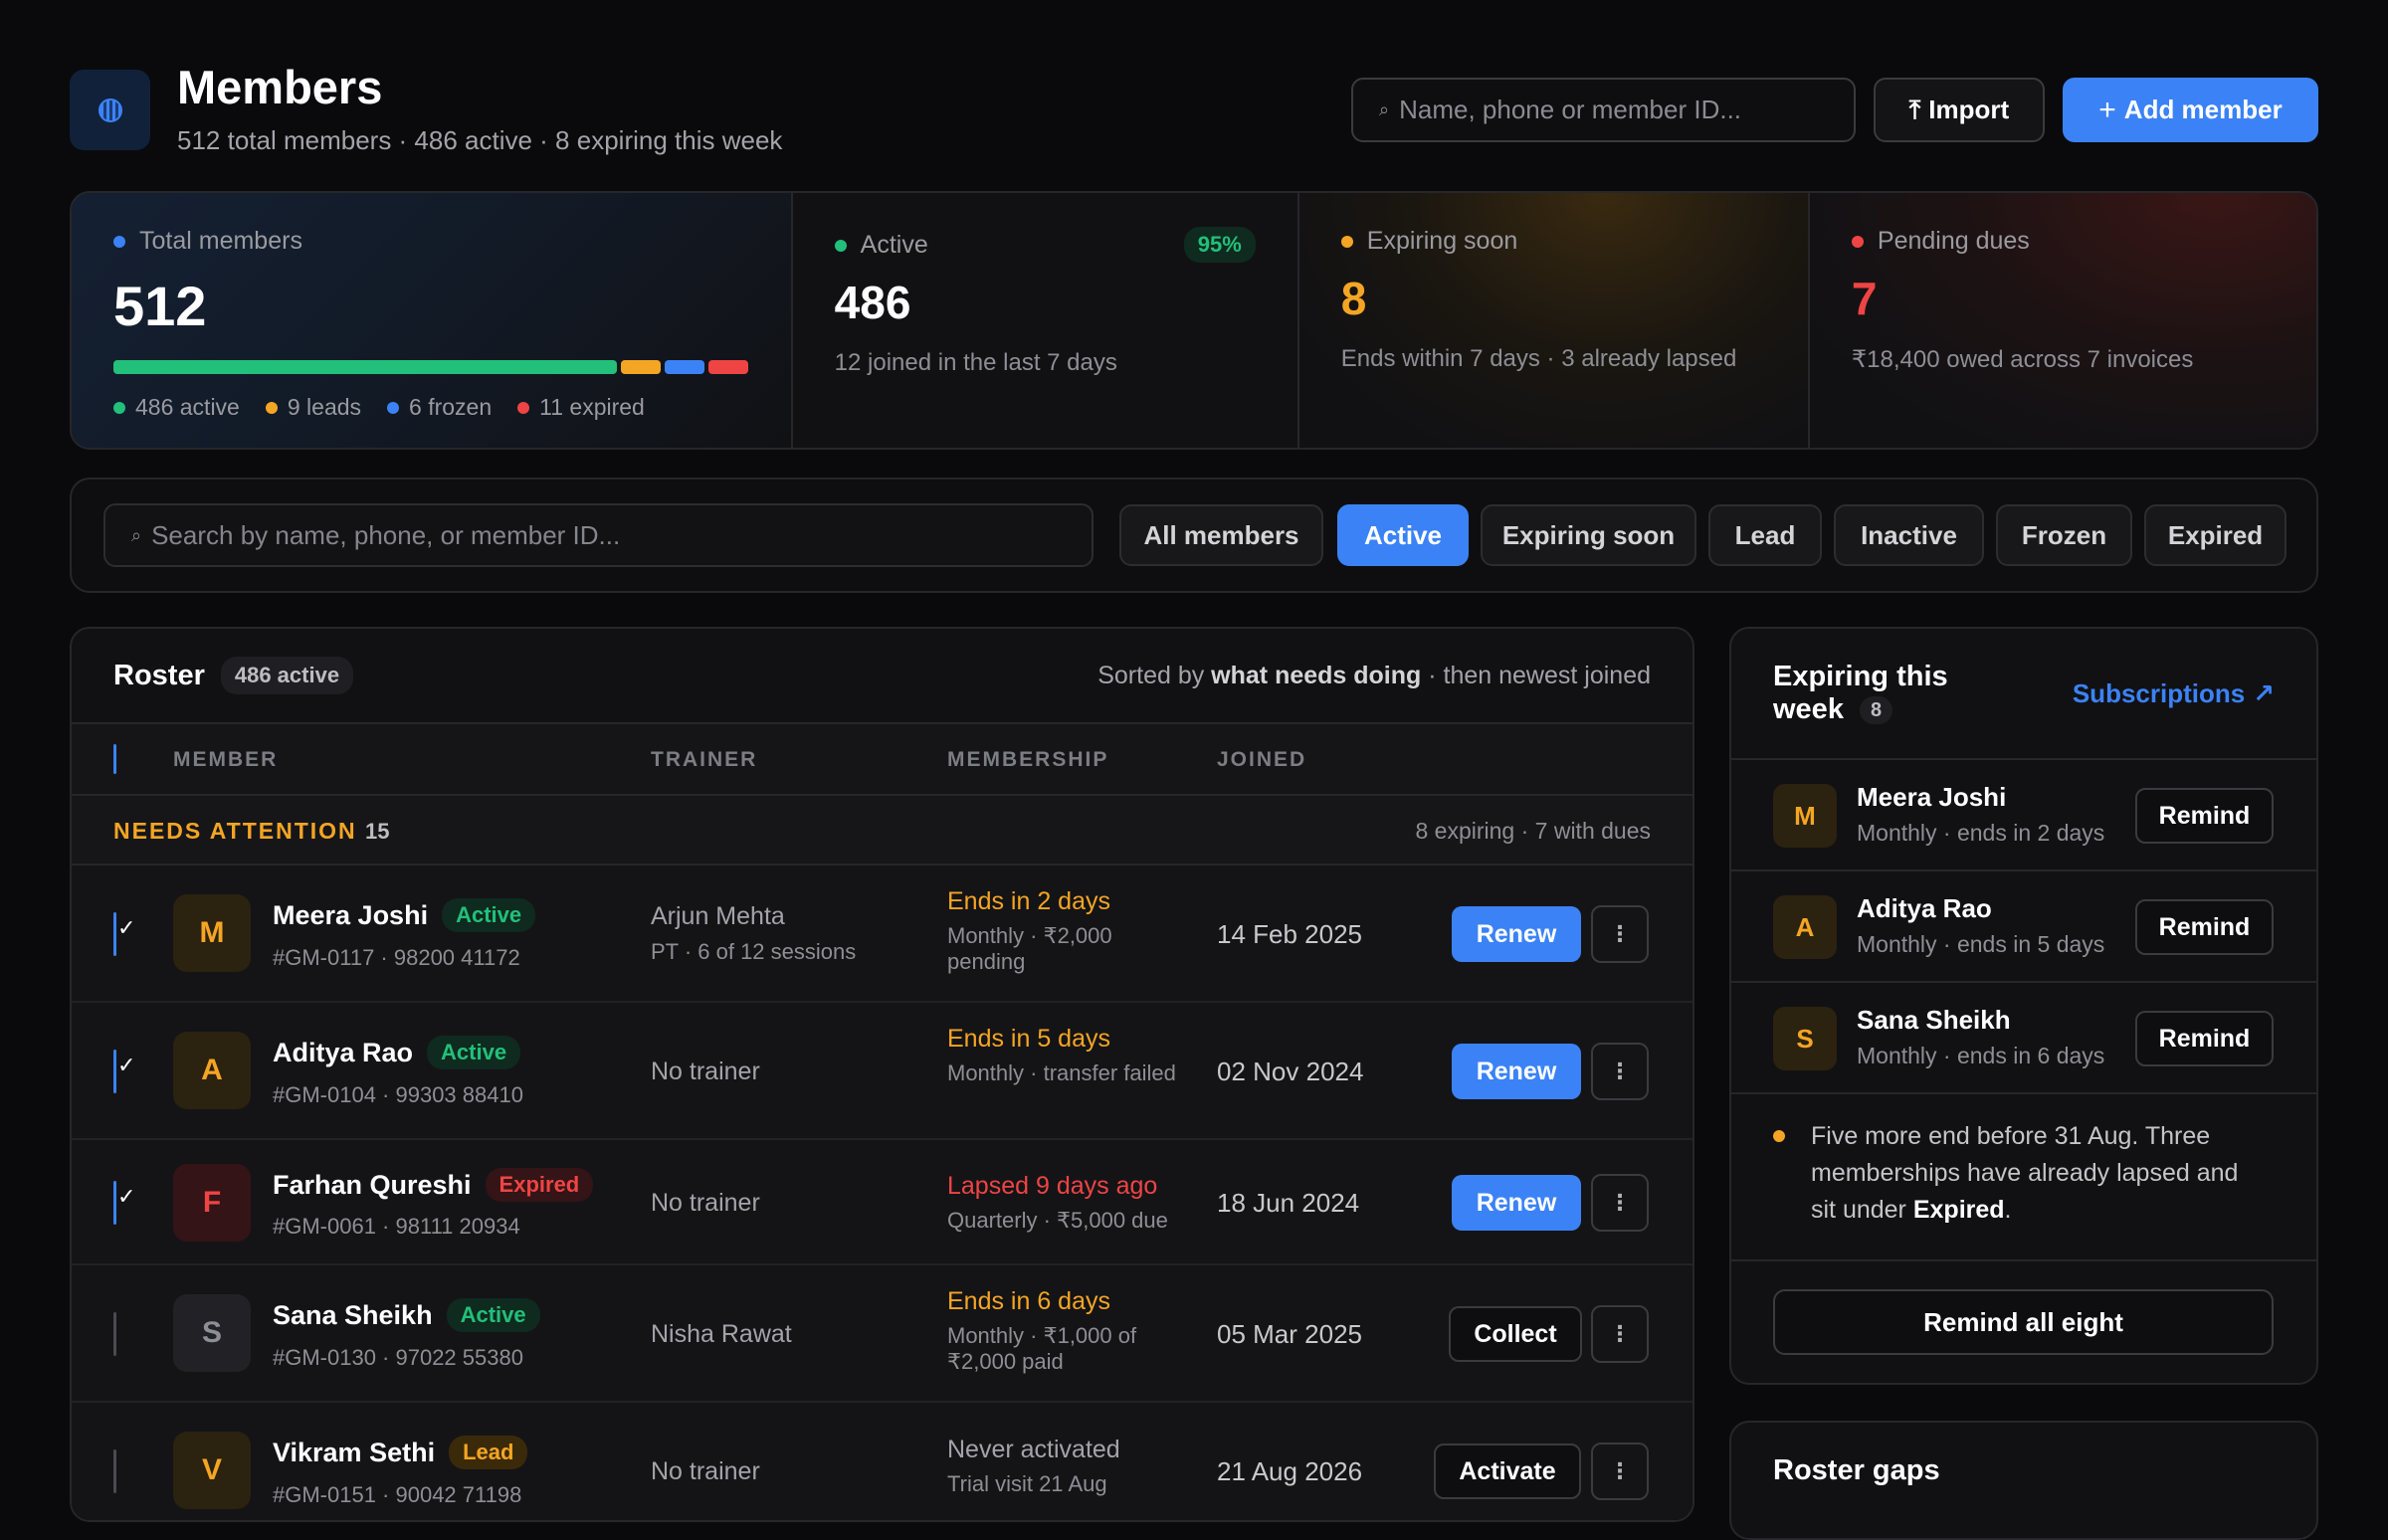 This screenshot has height=1540, width=2388. I want to click on status-legend: 486 active 9 leads 6 frozen 11 expired, so click(431, 407).